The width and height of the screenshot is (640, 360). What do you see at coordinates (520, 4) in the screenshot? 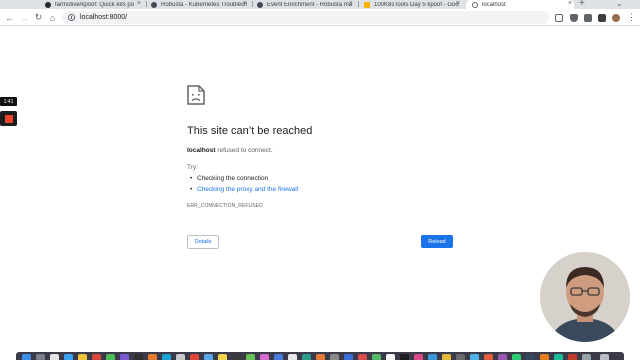
I see `tab-localhost: localhost ×` at bounding box center [520, 4].